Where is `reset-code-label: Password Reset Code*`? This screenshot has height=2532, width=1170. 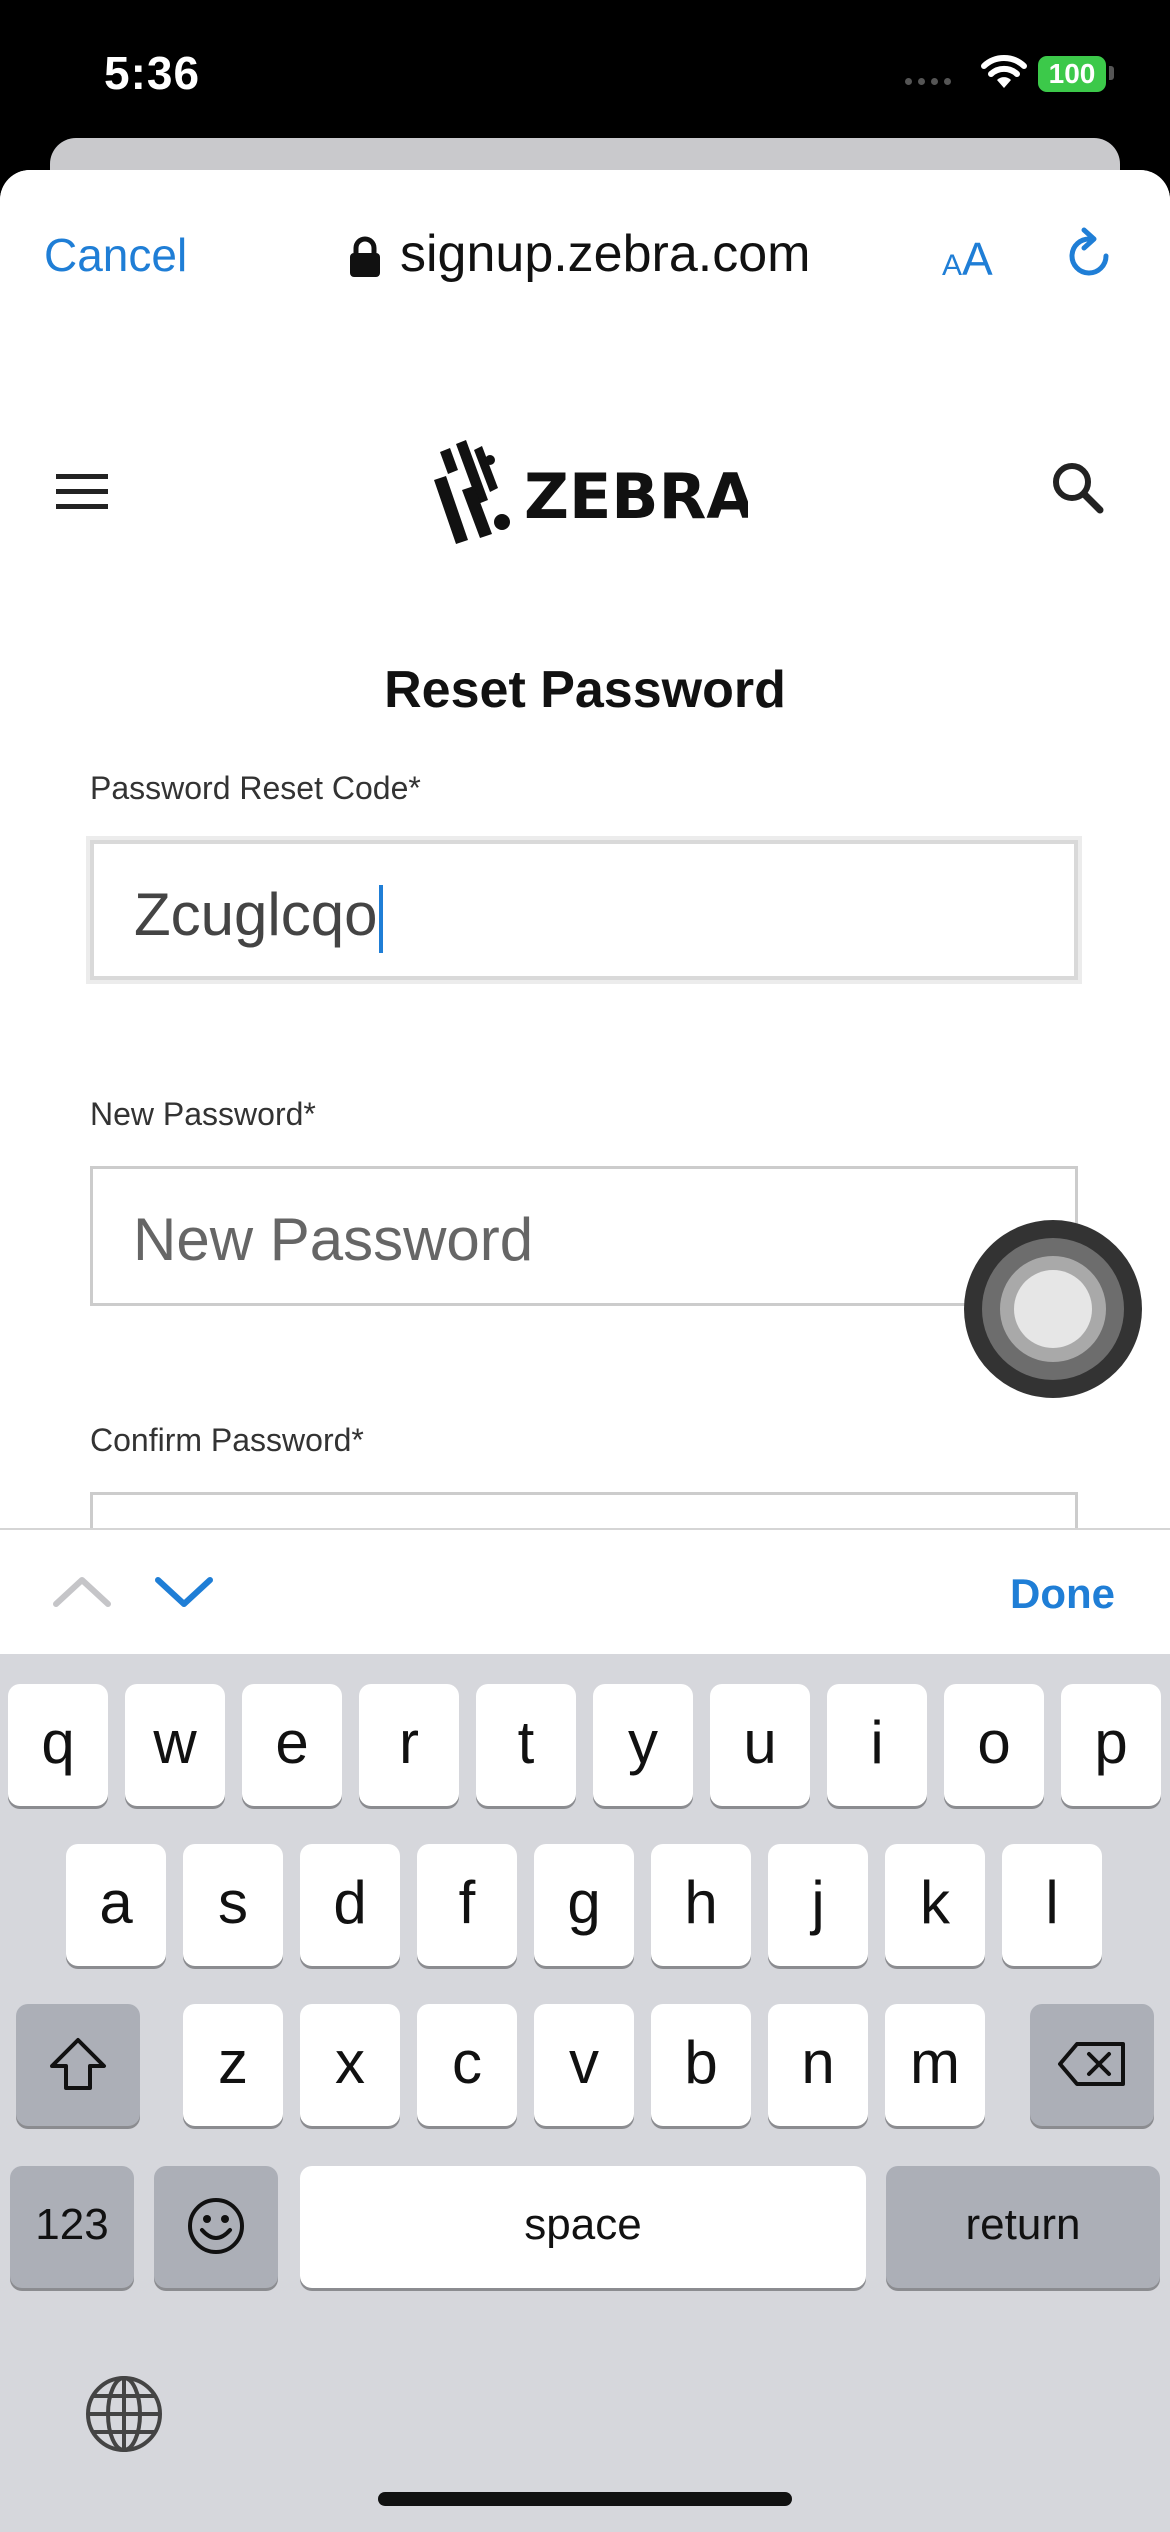
reset-code-label: Password Reset Code* is located at coordinates (255, 788).